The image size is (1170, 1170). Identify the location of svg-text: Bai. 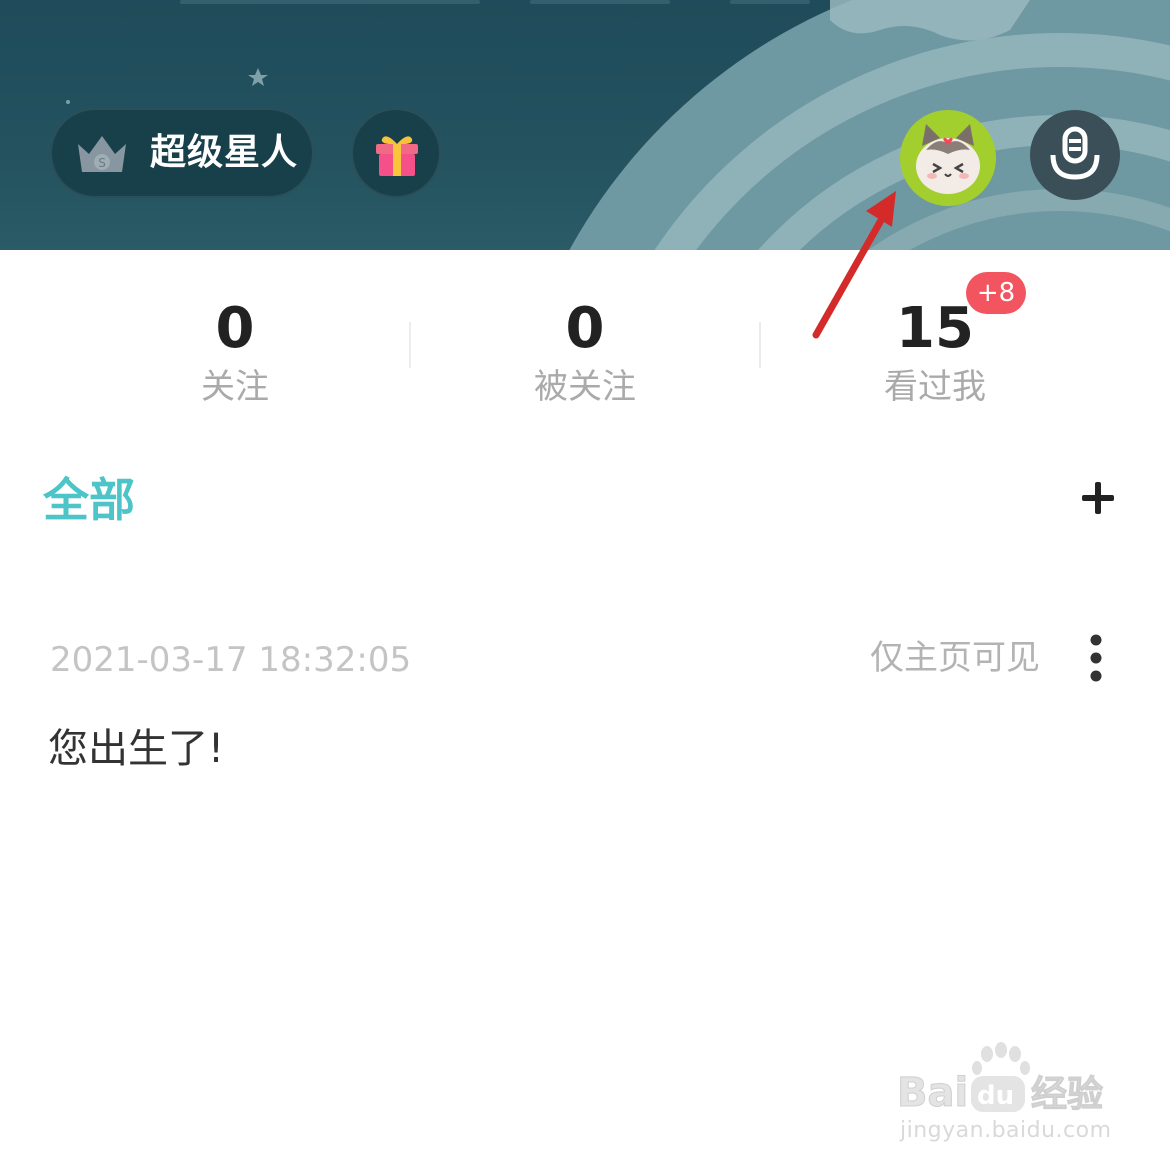
(932, 1093).